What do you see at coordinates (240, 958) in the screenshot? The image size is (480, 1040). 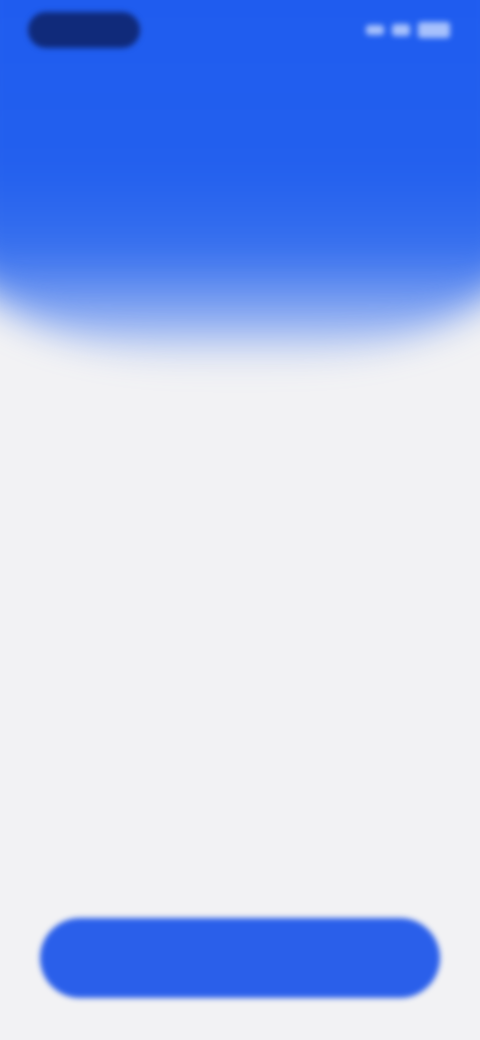 I see `continue-button` at bounding box center [240, 958].